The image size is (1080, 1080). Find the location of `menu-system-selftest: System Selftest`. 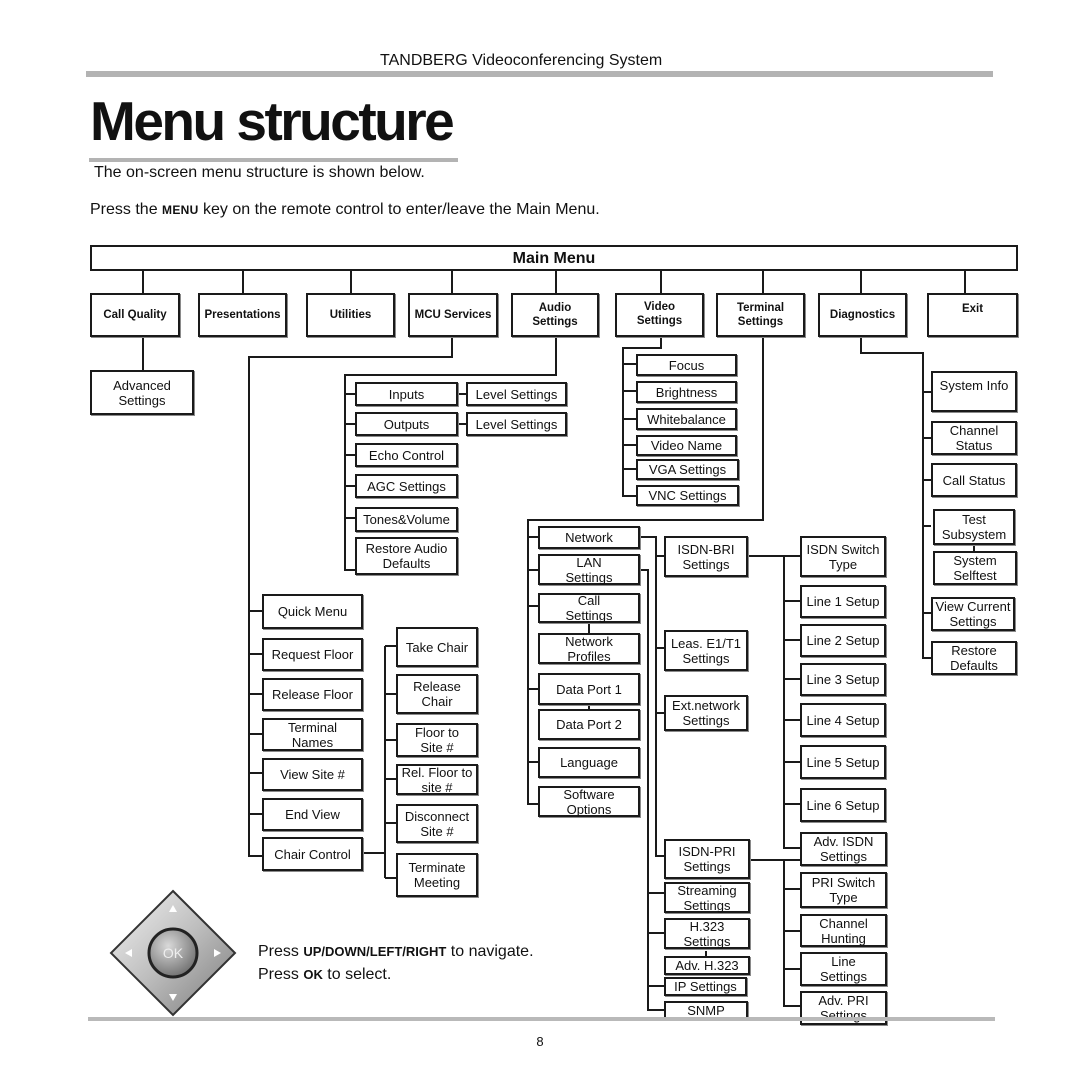

menu-system-selftest: System Selftest is located at coordinates (975, 568).